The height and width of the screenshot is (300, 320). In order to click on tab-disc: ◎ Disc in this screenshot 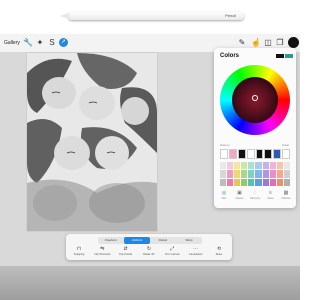, I will do `click(224, 198)`.